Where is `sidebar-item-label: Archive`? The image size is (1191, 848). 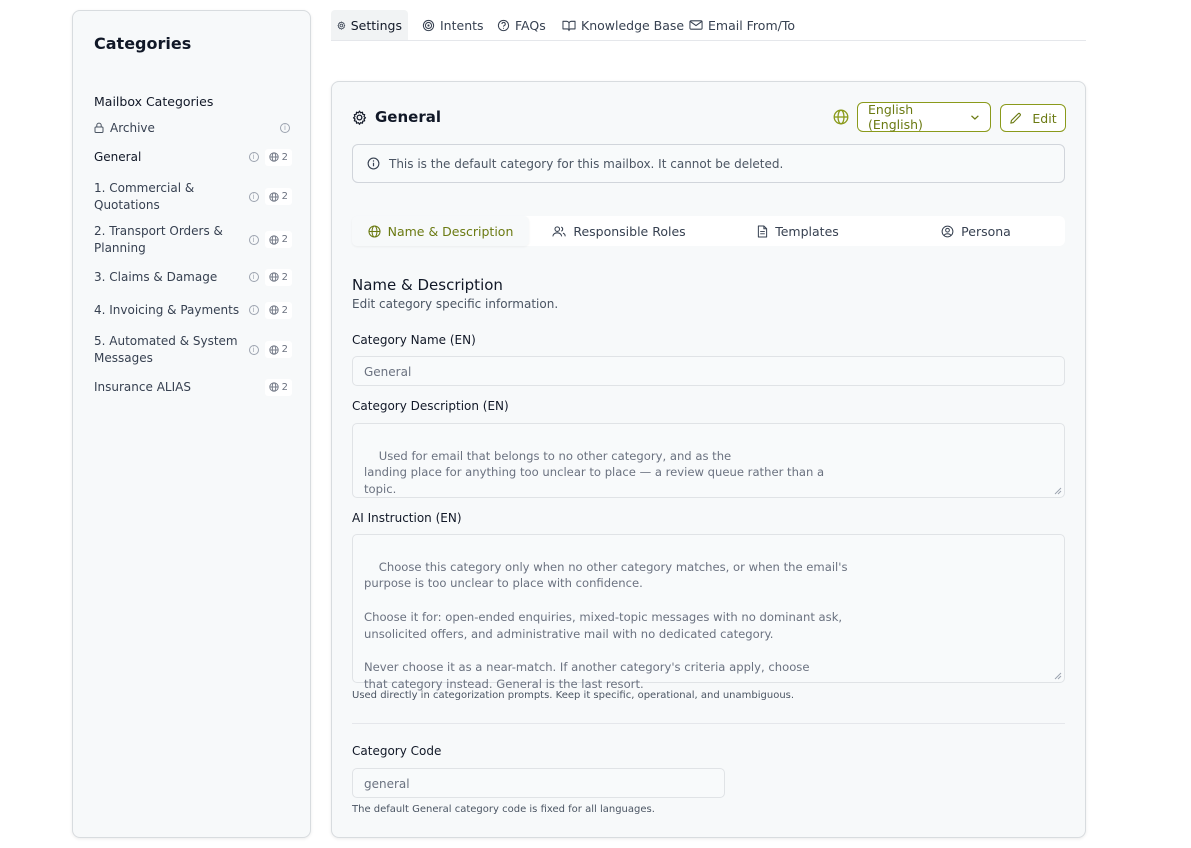
sidebar-item-label: Archive is located at coordinates (132, 128).